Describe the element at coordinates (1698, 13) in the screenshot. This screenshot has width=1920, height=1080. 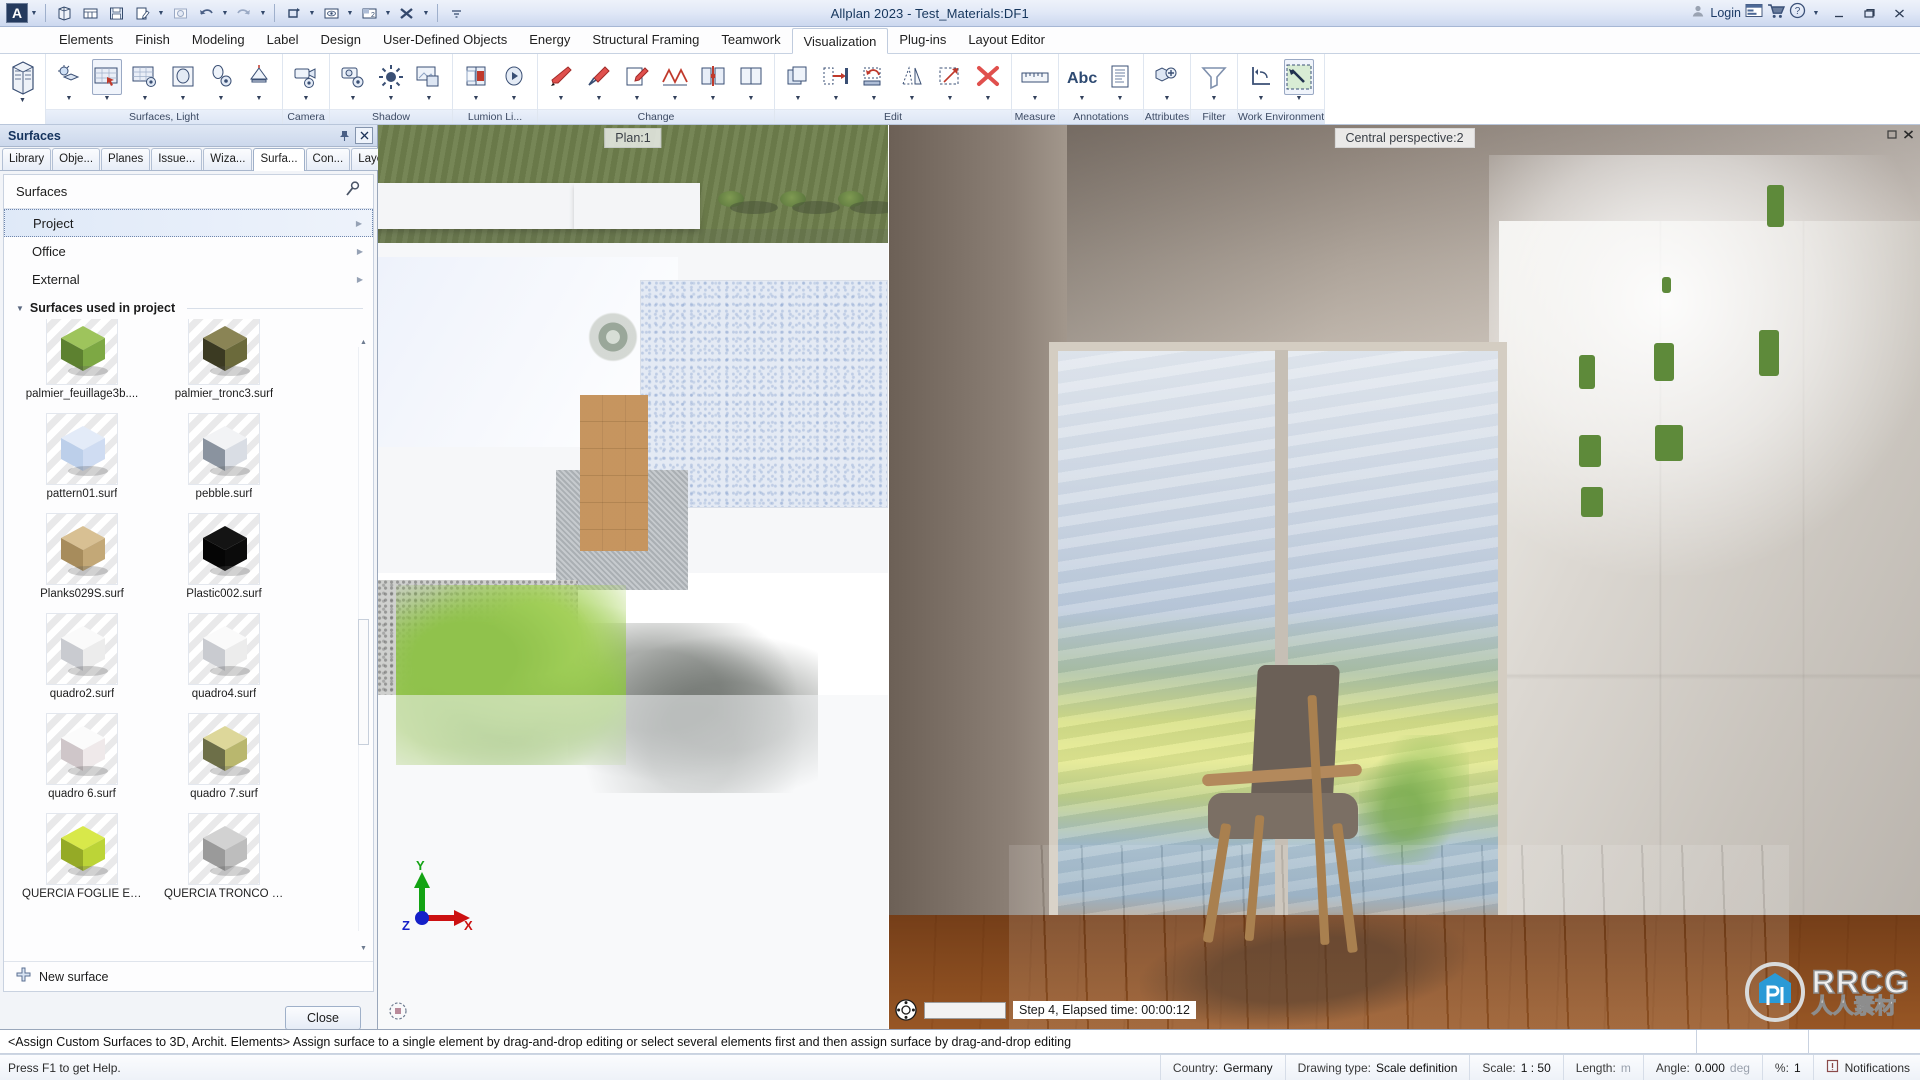
I see `login-icon` at that location.